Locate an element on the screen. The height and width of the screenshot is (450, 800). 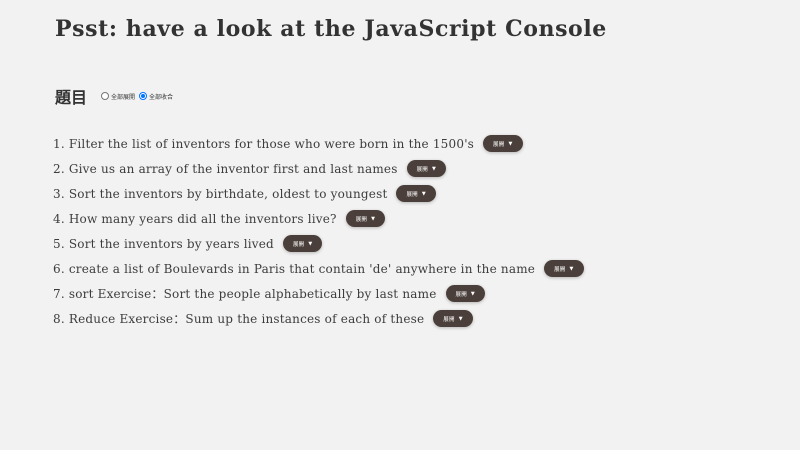
exercise-number: 5. is located at coordinates (59, 243).